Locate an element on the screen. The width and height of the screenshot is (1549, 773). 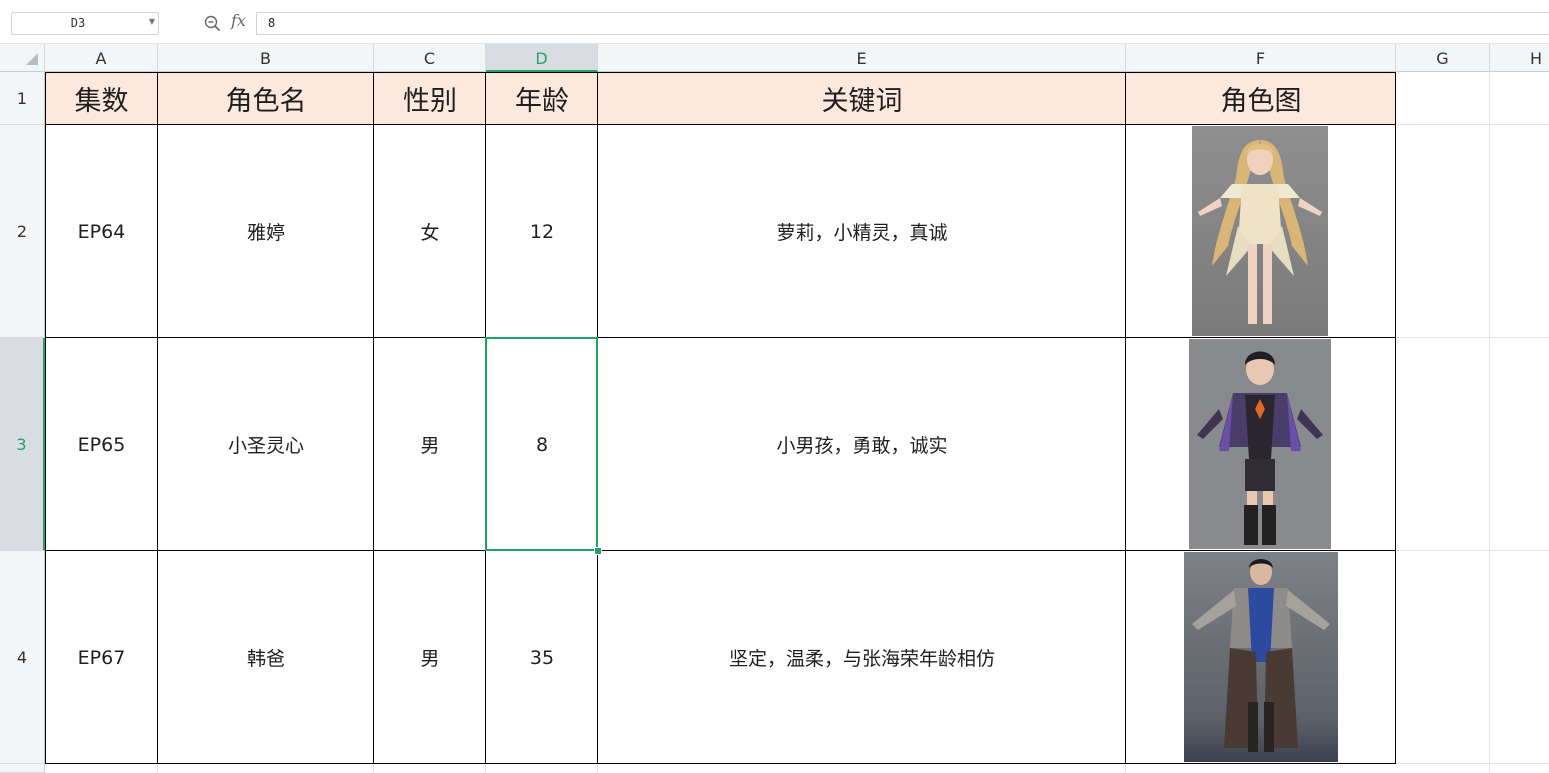
cell-a1: 集数 is located at coordinates (101, 98).